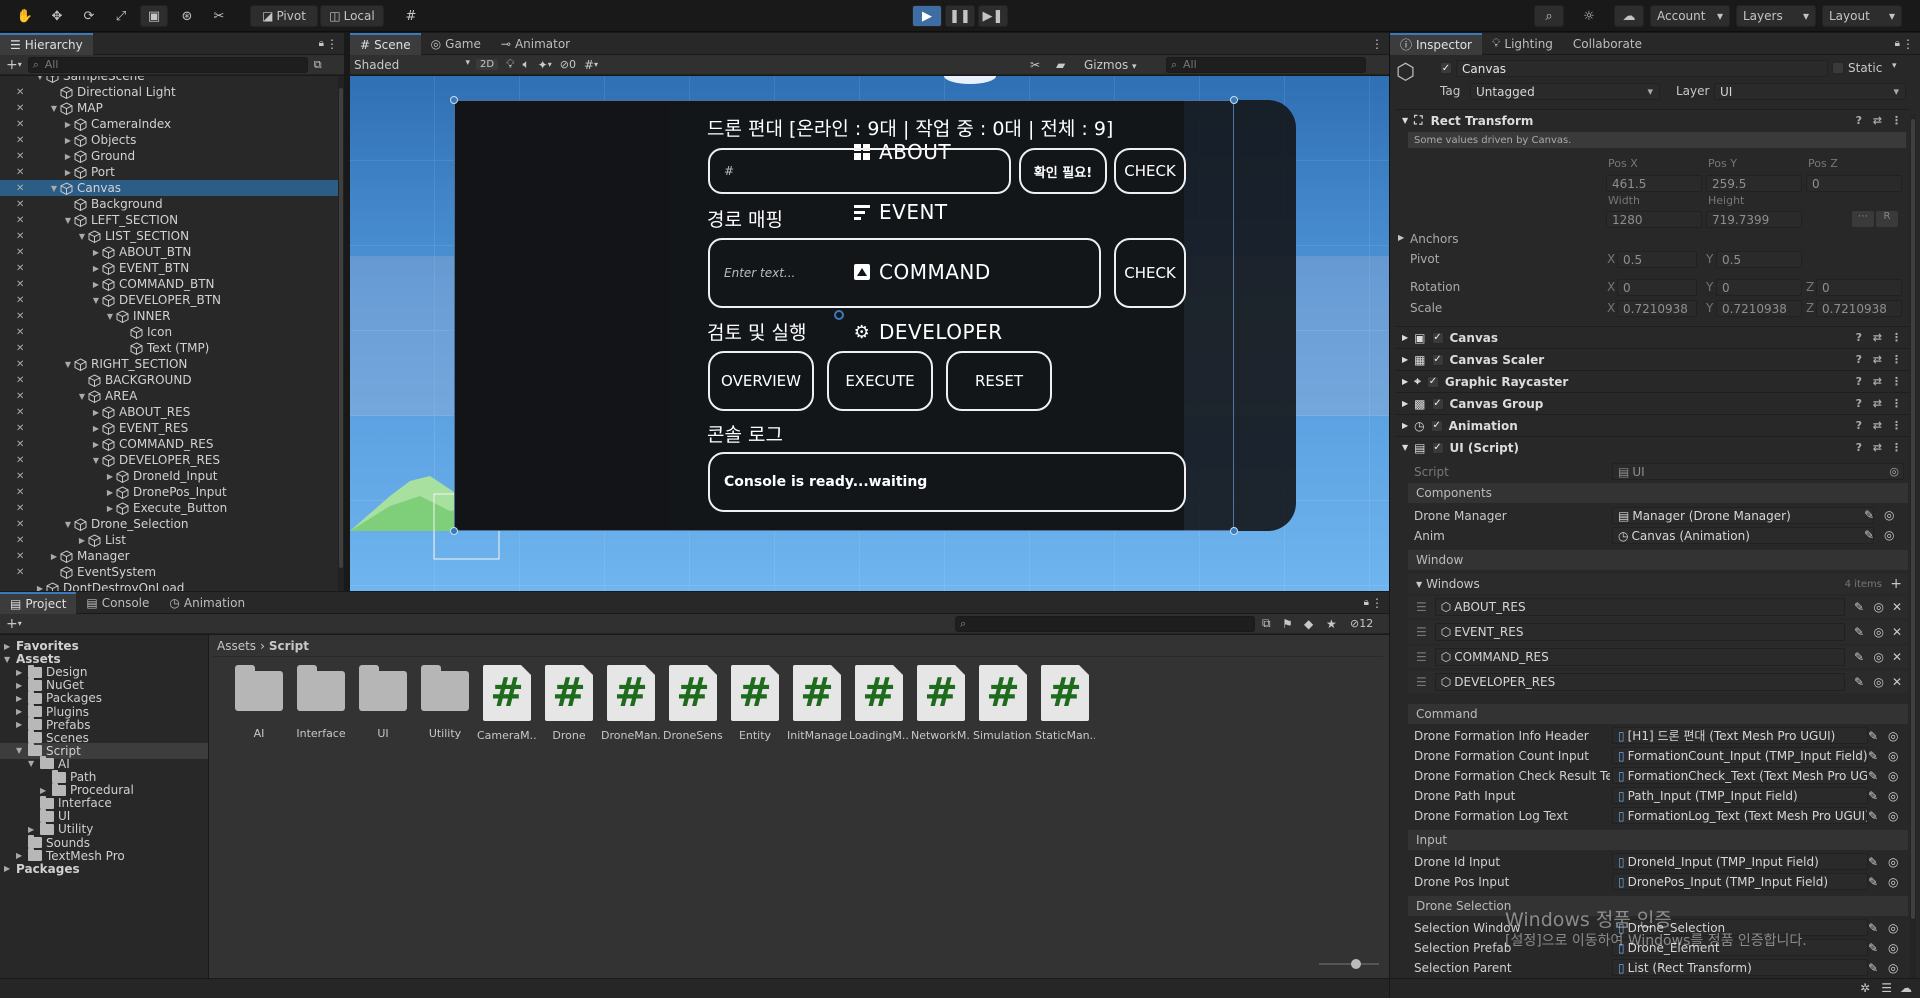 The width and height of the screenshot is (1920, 998). What do you see at coordinates (927, 16) in the screenshot?
I see `play-button: ▶` at bounding box center [927, 16].